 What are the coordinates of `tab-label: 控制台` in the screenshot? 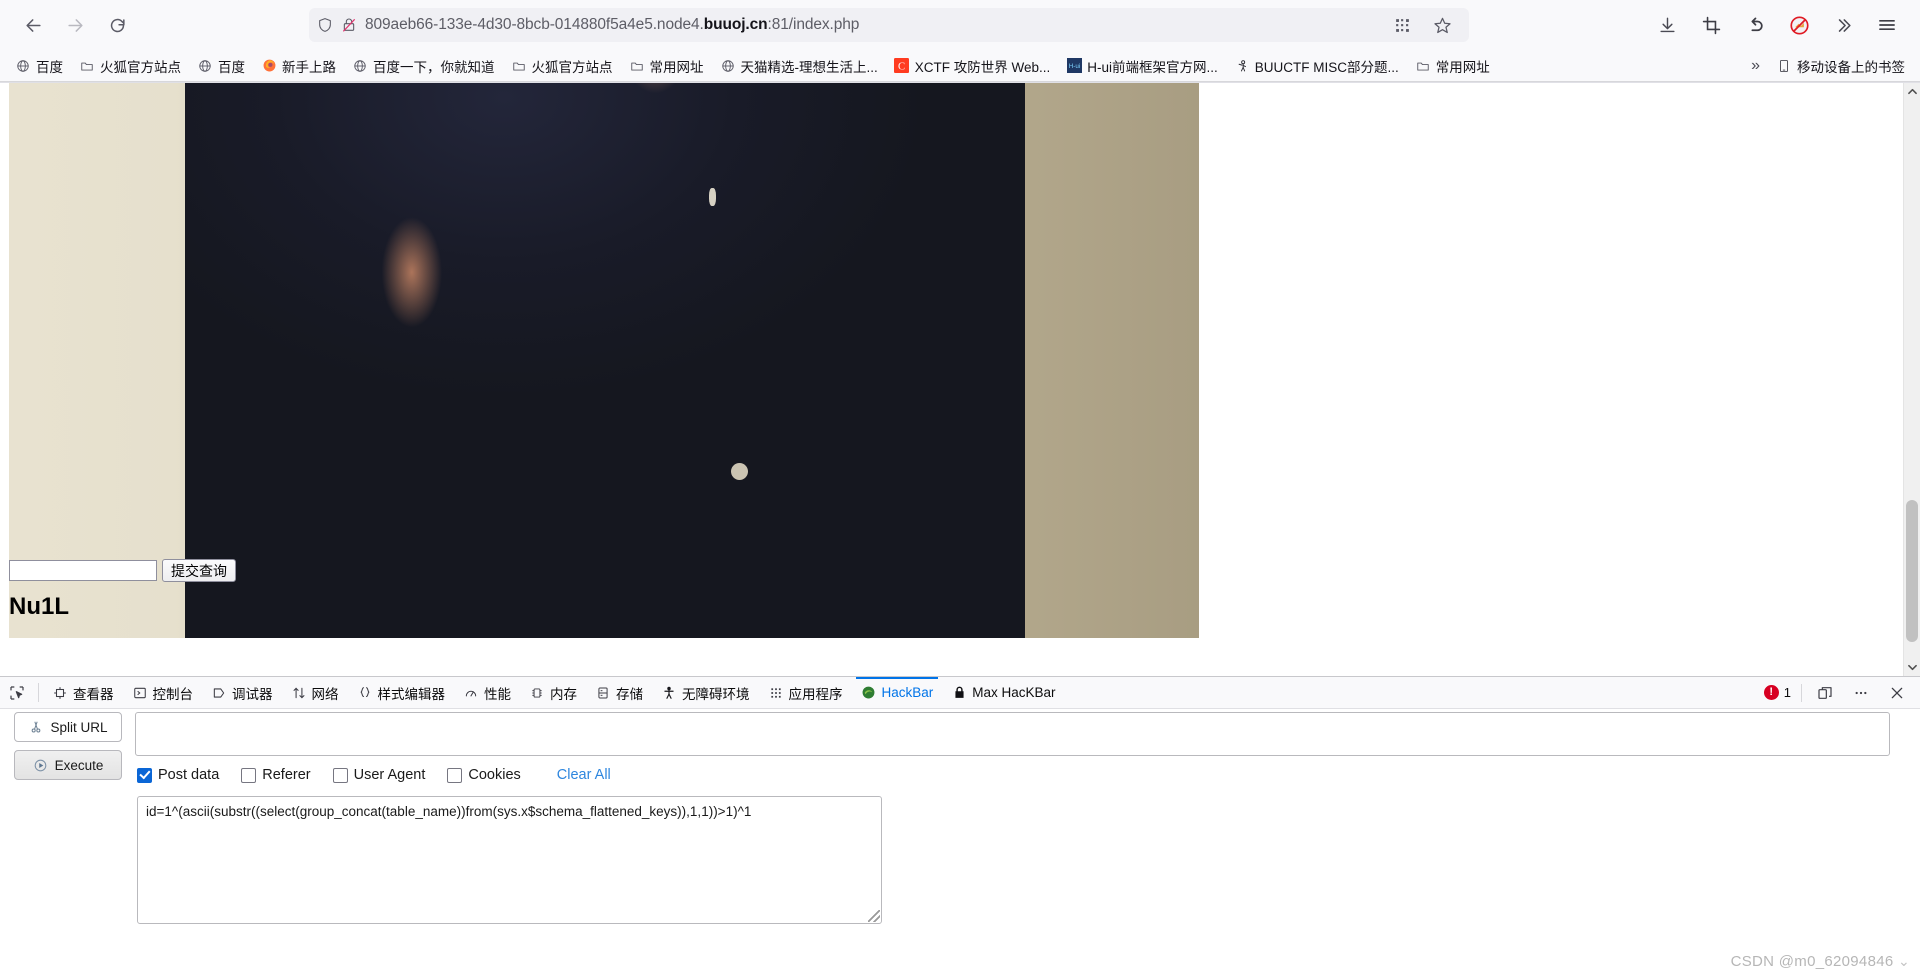 It's located at (173, 694).